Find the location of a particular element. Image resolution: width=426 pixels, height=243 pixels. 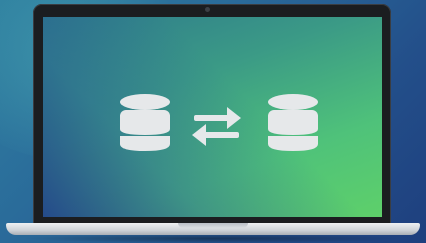

base-shadow is located at coordinates (213, 238).